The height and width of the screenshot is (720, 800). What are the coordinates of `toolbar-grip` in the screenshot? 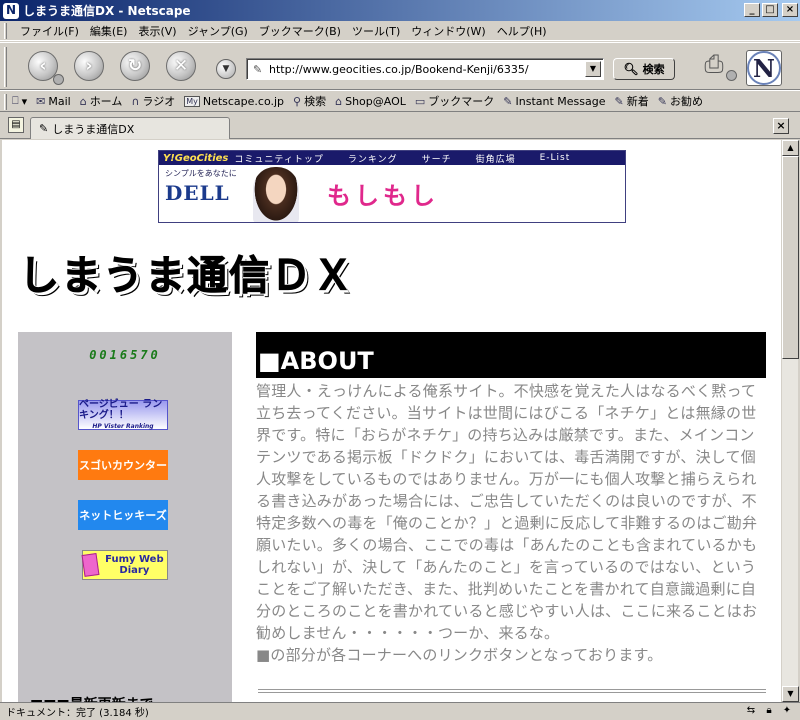 It's located at (5, 67).